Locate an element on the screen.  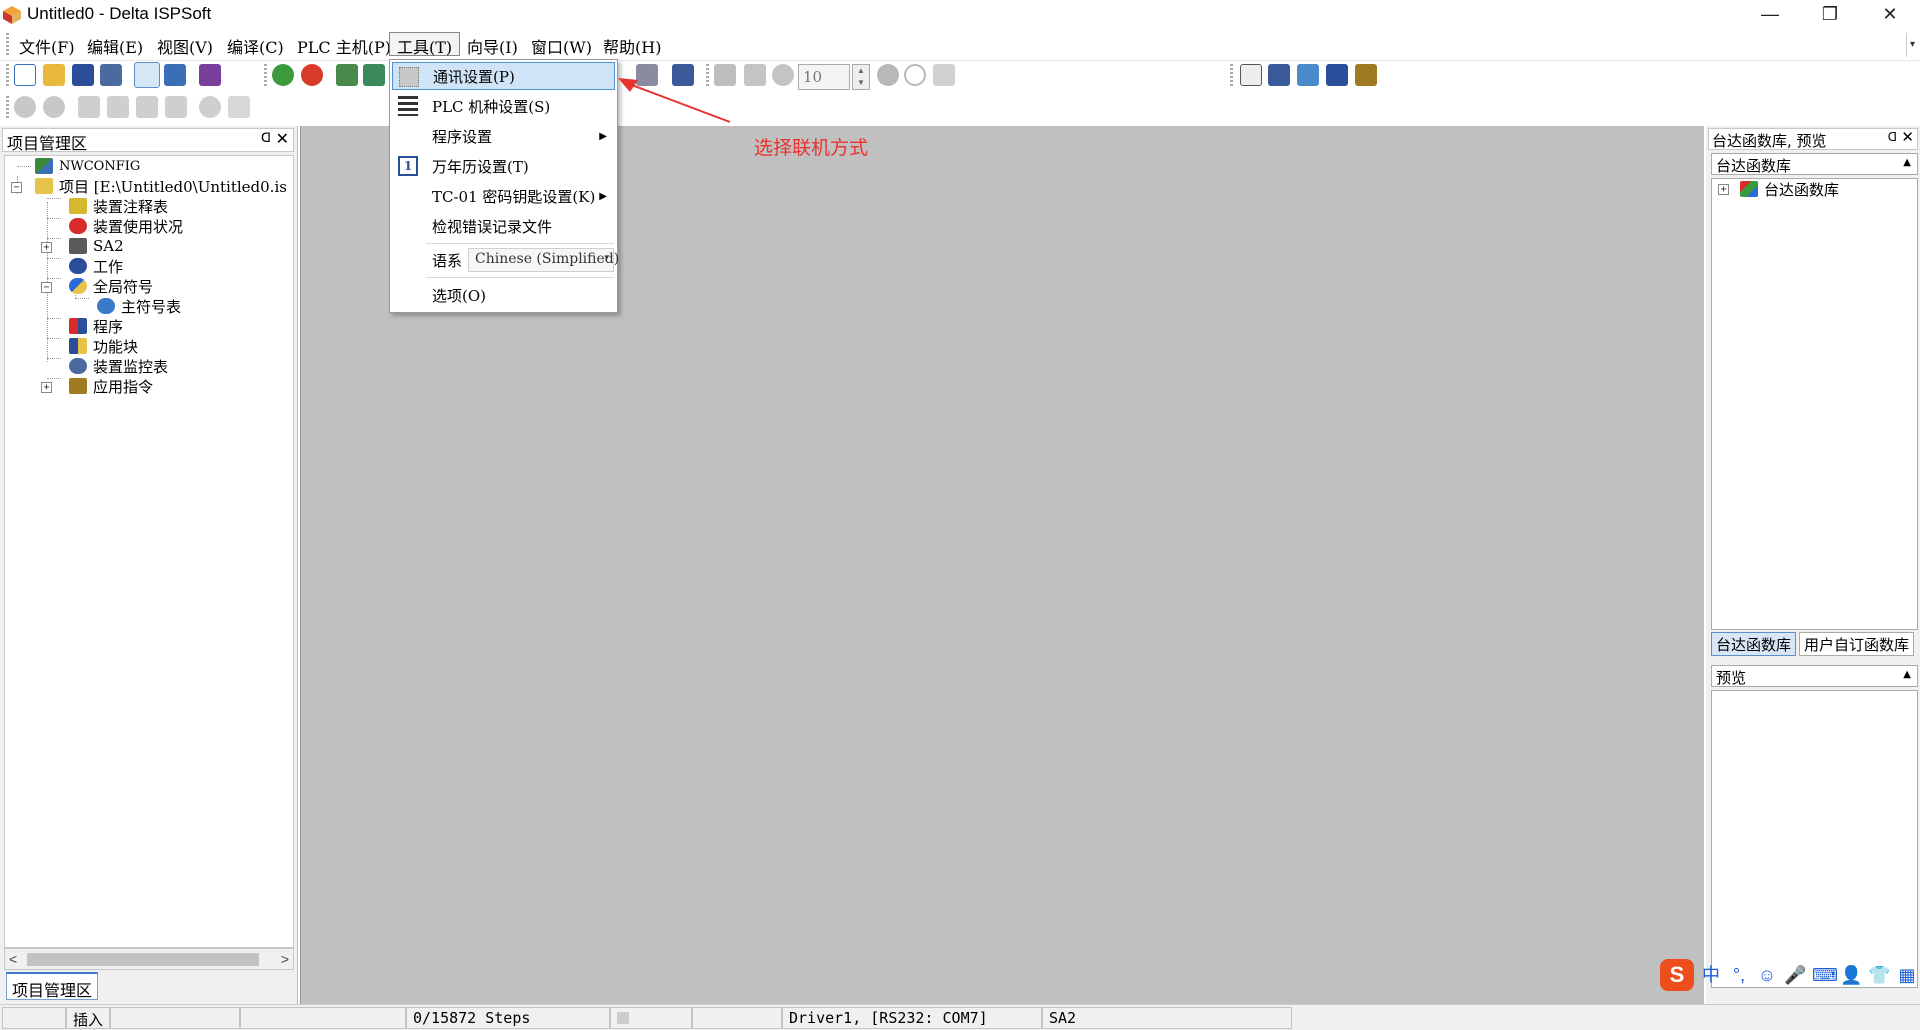
skin-icon: 👕 is located at coordinates (1879, 975).